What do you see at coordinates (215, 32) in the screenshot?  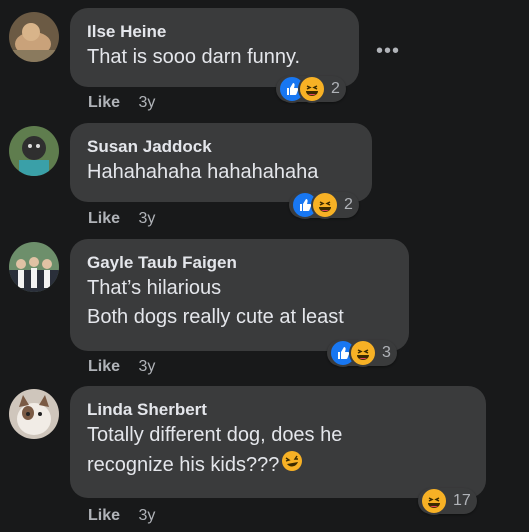 I see `comment-author: Ilse Heine` at bounding box center [215, 32].